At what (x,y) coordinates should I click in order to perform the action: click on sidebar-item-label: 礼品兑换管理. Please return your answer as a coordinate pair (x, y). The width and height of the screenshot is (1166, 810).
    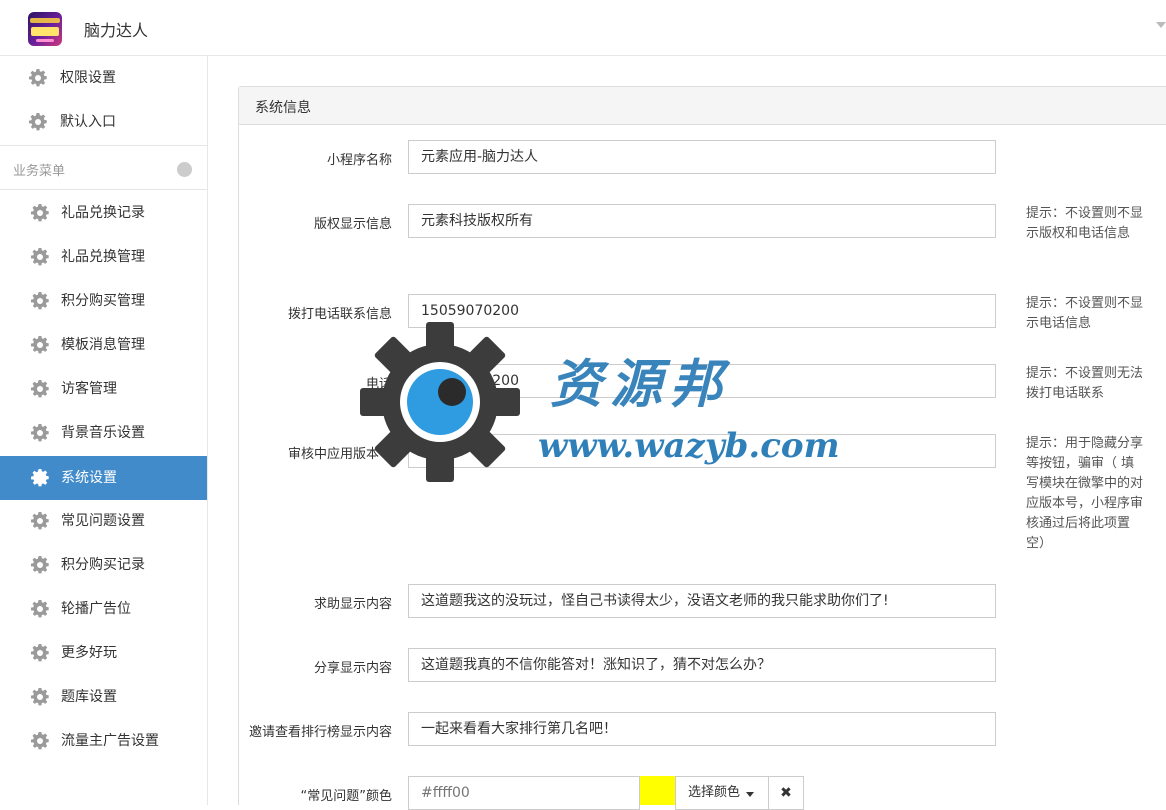
    Looking at the image, I should click on (103, 257).